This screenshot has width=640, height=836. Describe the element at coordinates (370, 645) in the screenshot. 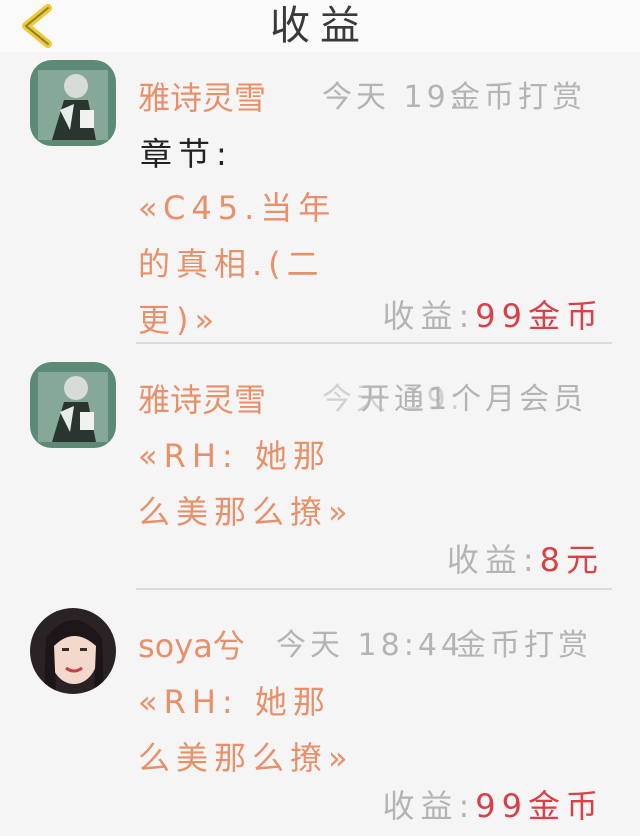

I see `timestamp: 今天 18:44` at that location.